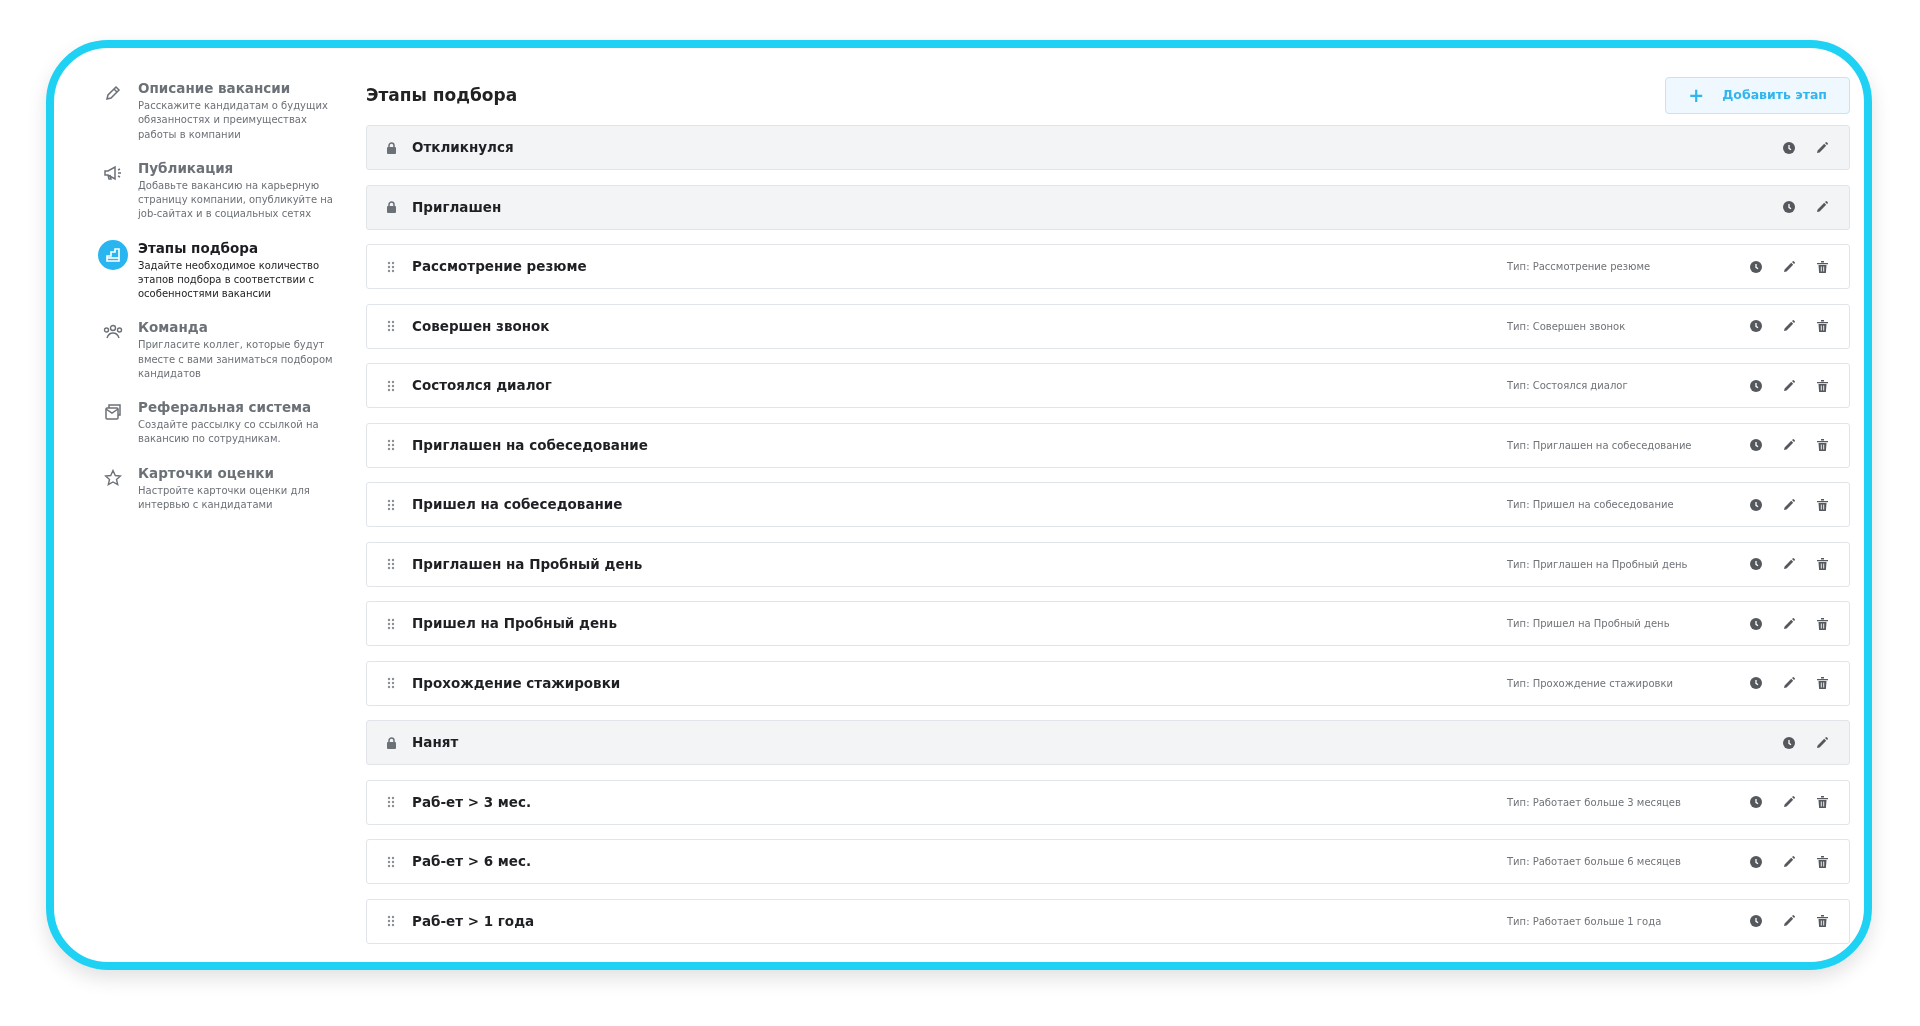  Describe the element at coordinates (481, 326) in the screenshot. I see `stage-name: Совершен звонок` at that location.